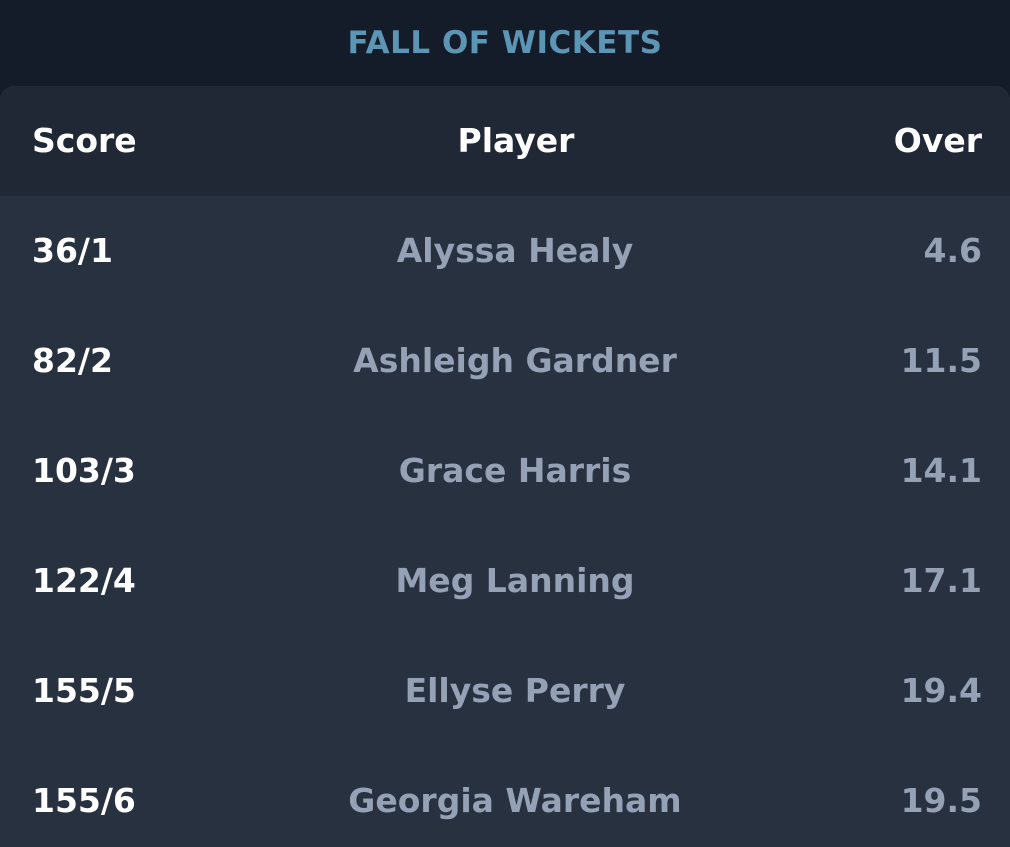  I want to click on section-title: FALL OF WICKETS, so click(505, 43).